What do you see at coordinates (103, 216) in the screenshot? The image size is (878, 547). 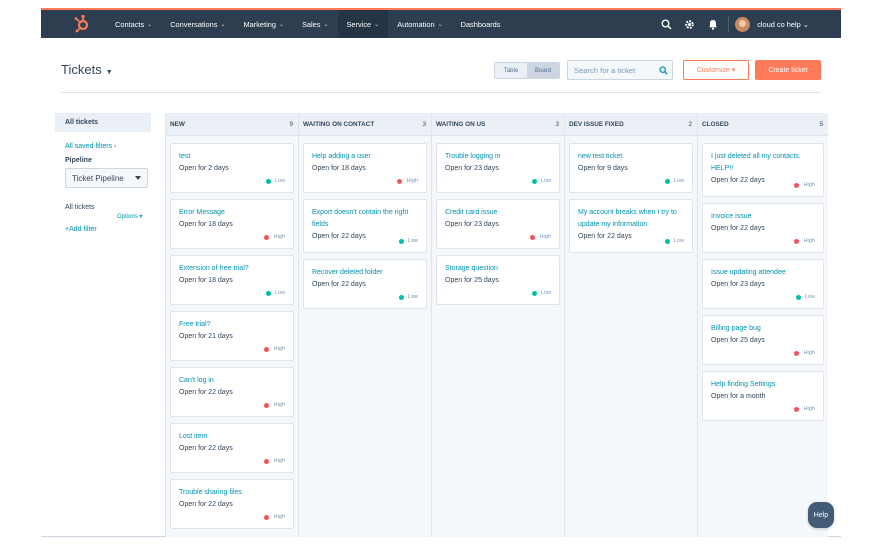 I see `options-dropdown: Options ▾` at bounding box center [103, 216].